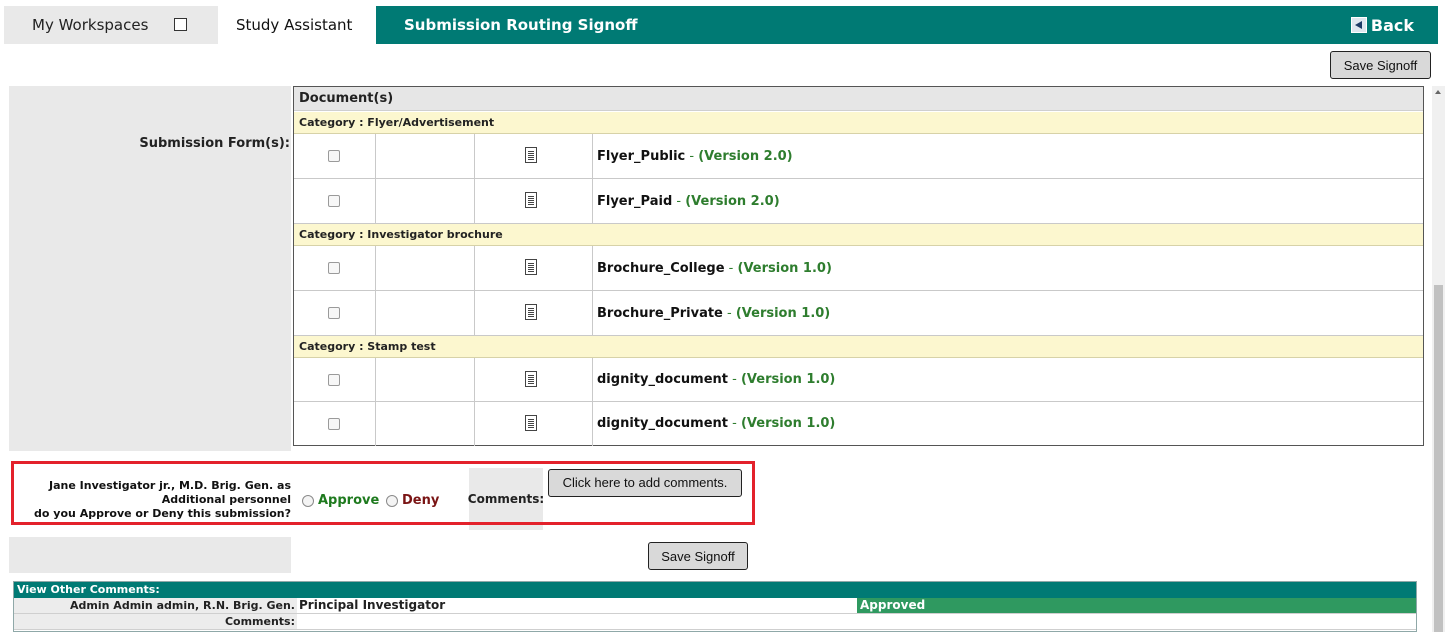 Image resolution: width=1445 pixels, height=632 pixels. What do you see at coordinates (521, 25) in the screenshot?
I see `page-title: Submission Routing Signoff` at bounding box center [521, 25].